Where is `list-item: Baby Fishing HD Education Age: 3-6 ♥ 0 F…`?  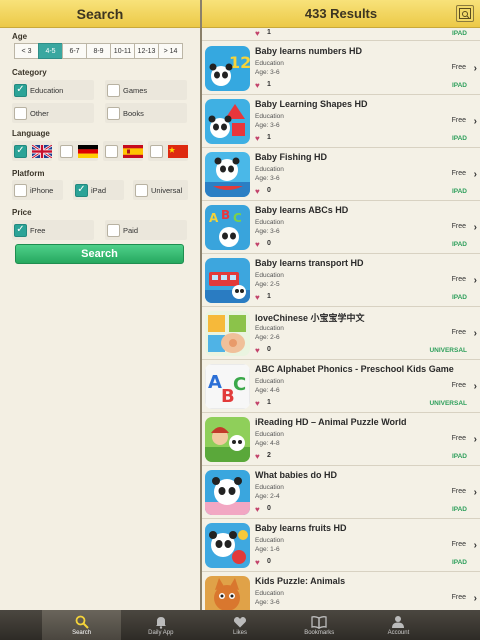
list-item: Baby Fishing HD Education Age: 3-6 ♥ 0 F… is located at coordinates (341, 174).